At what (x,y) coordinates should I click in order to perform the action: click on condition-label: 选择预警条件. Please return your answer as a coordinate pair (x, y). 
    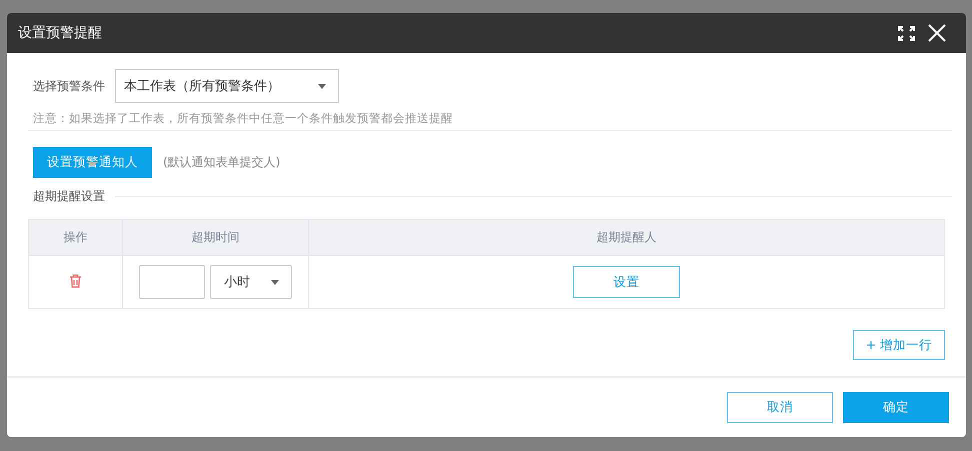
    Looking at the image, I should click on (69, 86).